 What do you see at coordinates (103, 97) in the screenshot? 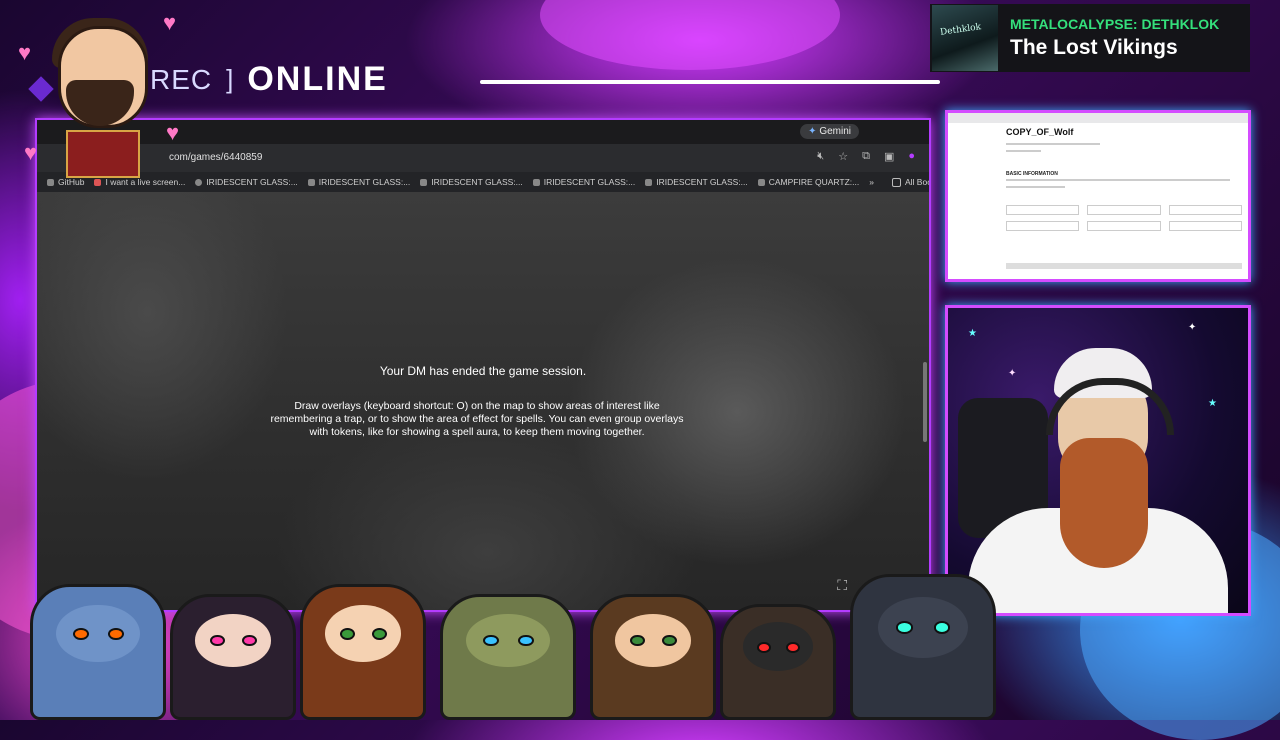
I see `host-avatar: ♥ ♥ ♥ ♥` at bounding box center [103, 97].